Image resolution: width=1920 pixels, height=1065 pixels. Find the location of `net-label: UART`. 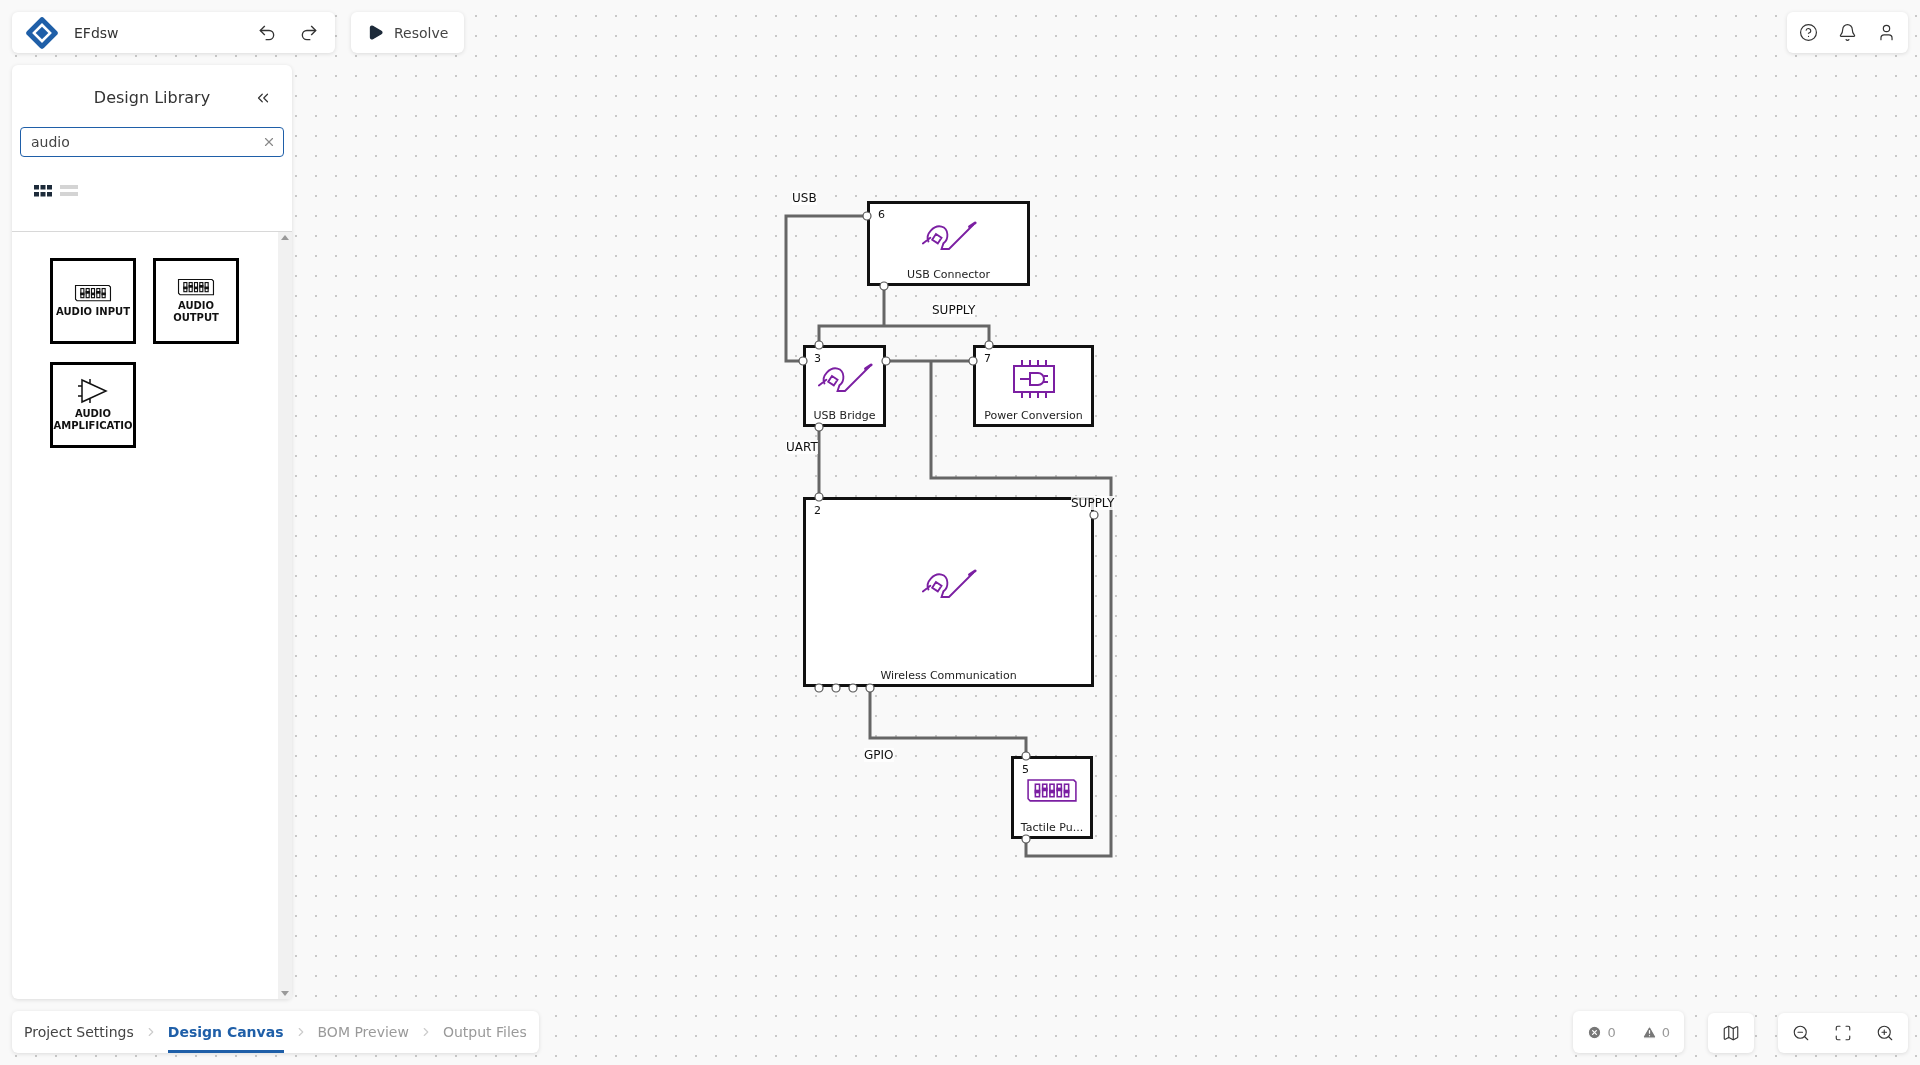

net-label: UART is located at coordinates (802, 447).